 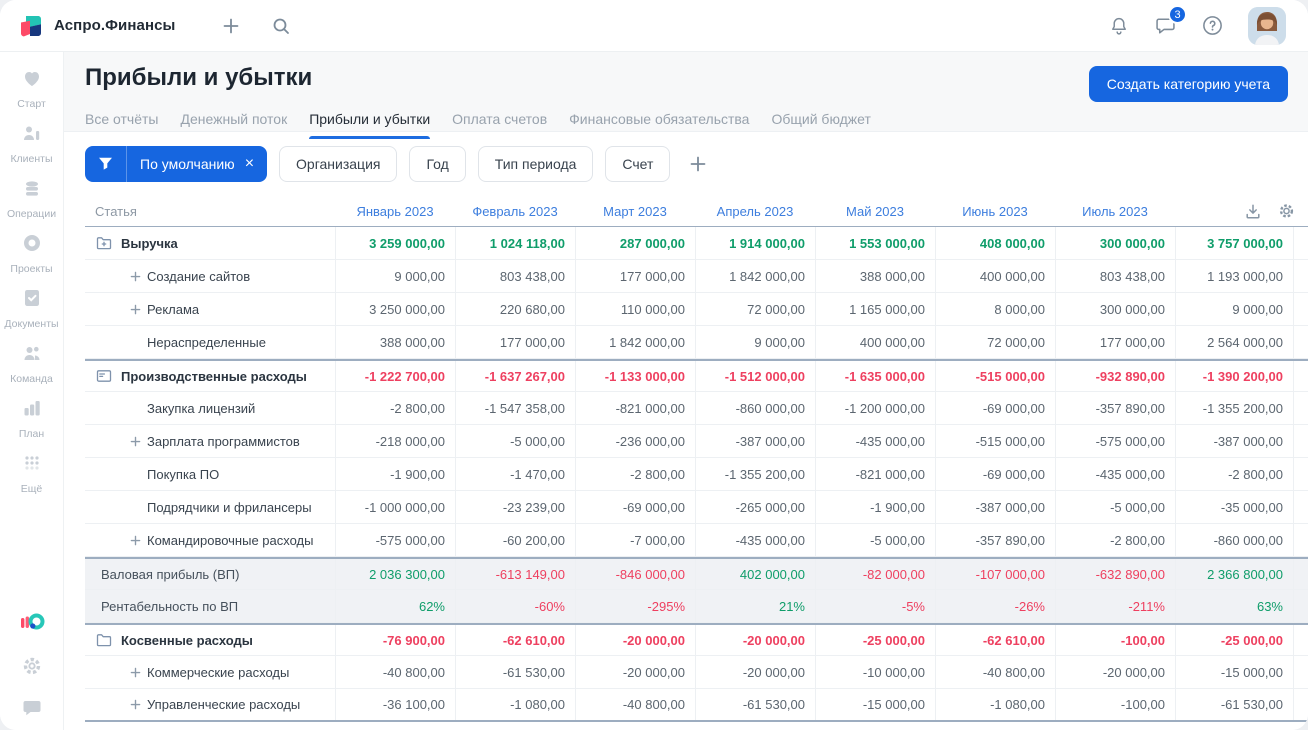 I want to click on row-label-cell: Косвенные расходы, so click(x=210, y=640).